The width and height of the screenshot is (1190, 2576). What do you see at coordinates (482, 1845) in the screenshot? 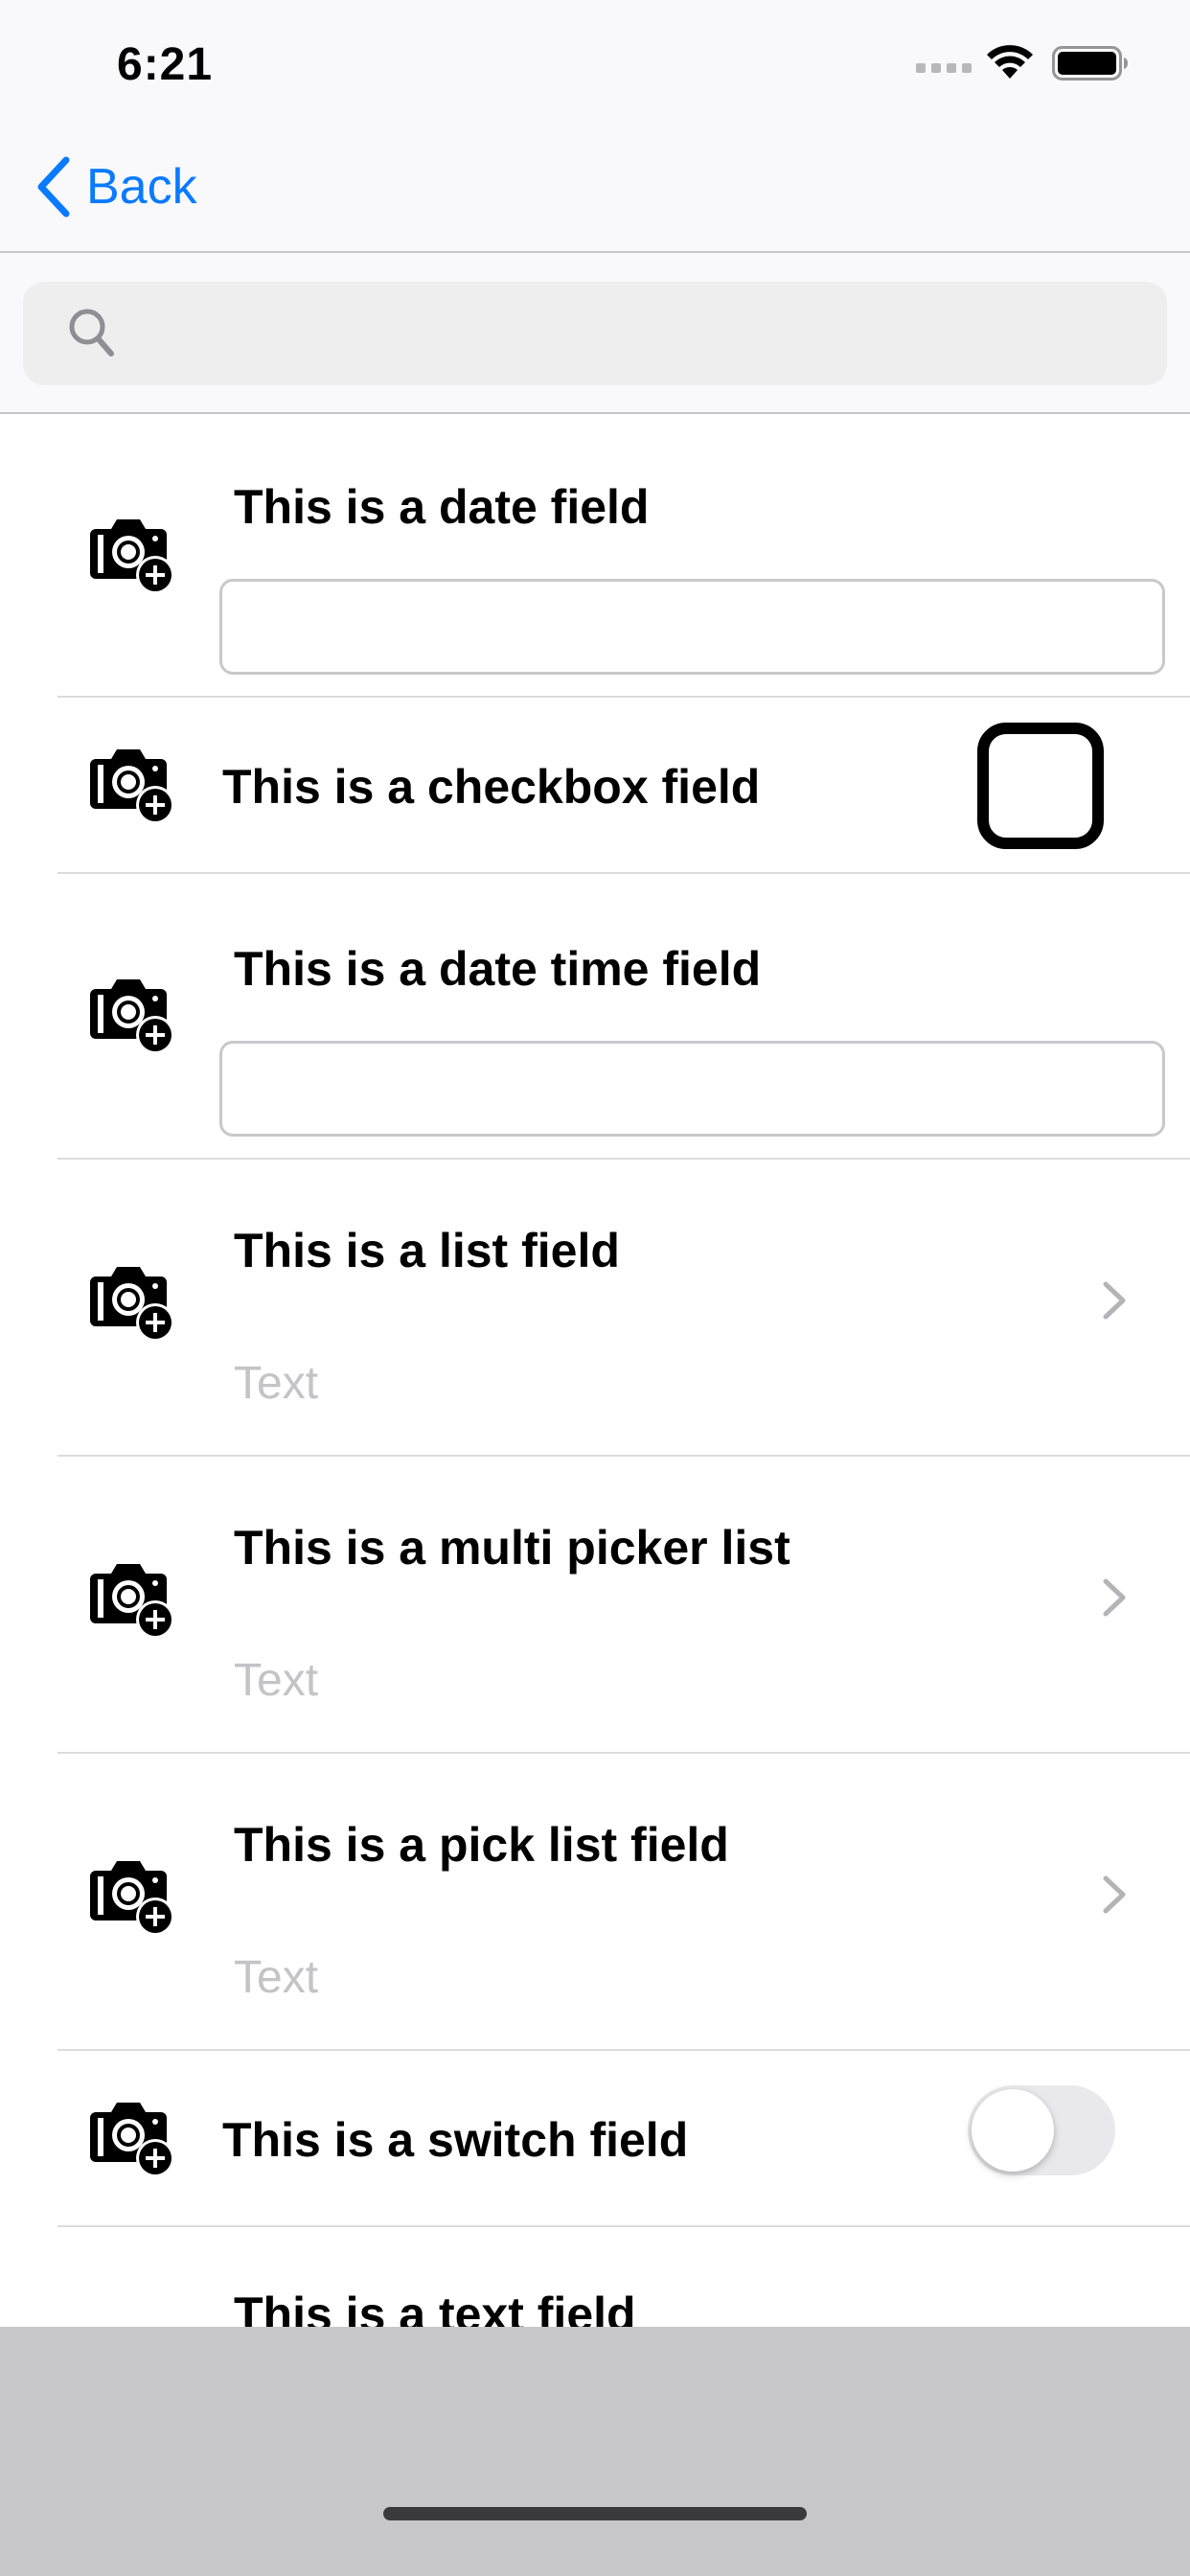
I see `picklist-field-label: This is a pick list field` at bounding box center [482, 1845].